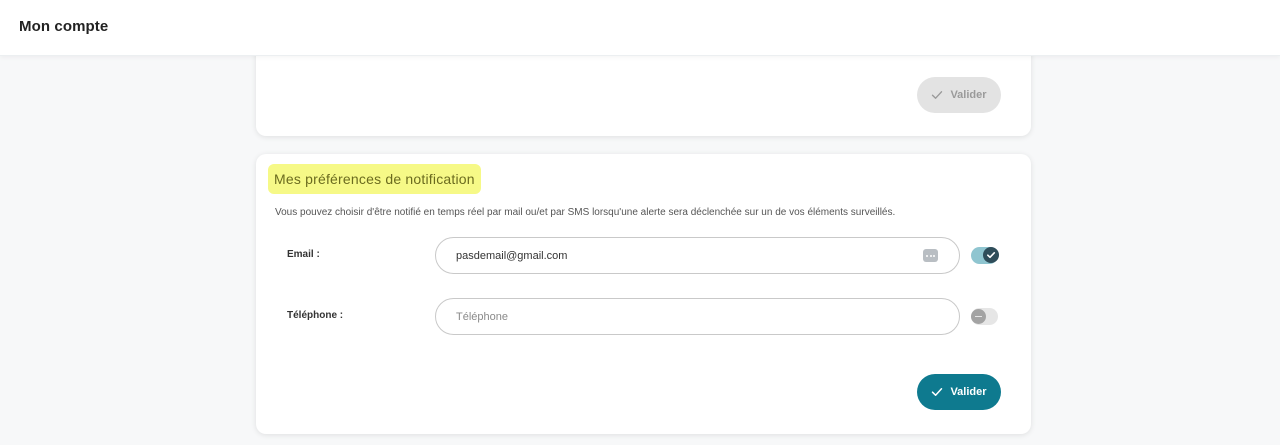 This screenshot has height=445, width=1280. What do you see at coordinates (64, 26) in the screenshot?
I see `page-title: Mon compte` at bounding box center [64, 26].